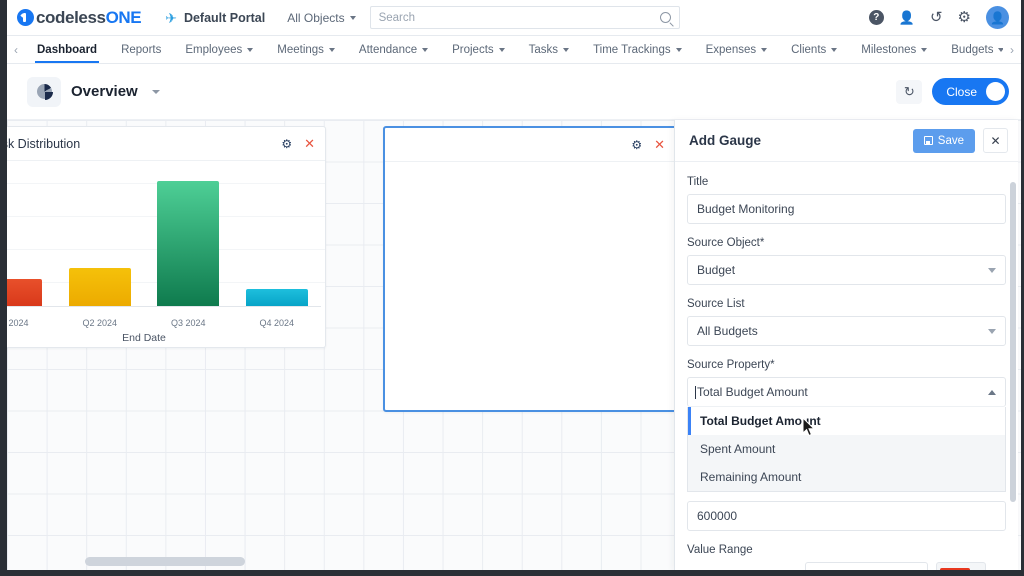  I want to click on object-selector: All Objects, so click(321, 18).